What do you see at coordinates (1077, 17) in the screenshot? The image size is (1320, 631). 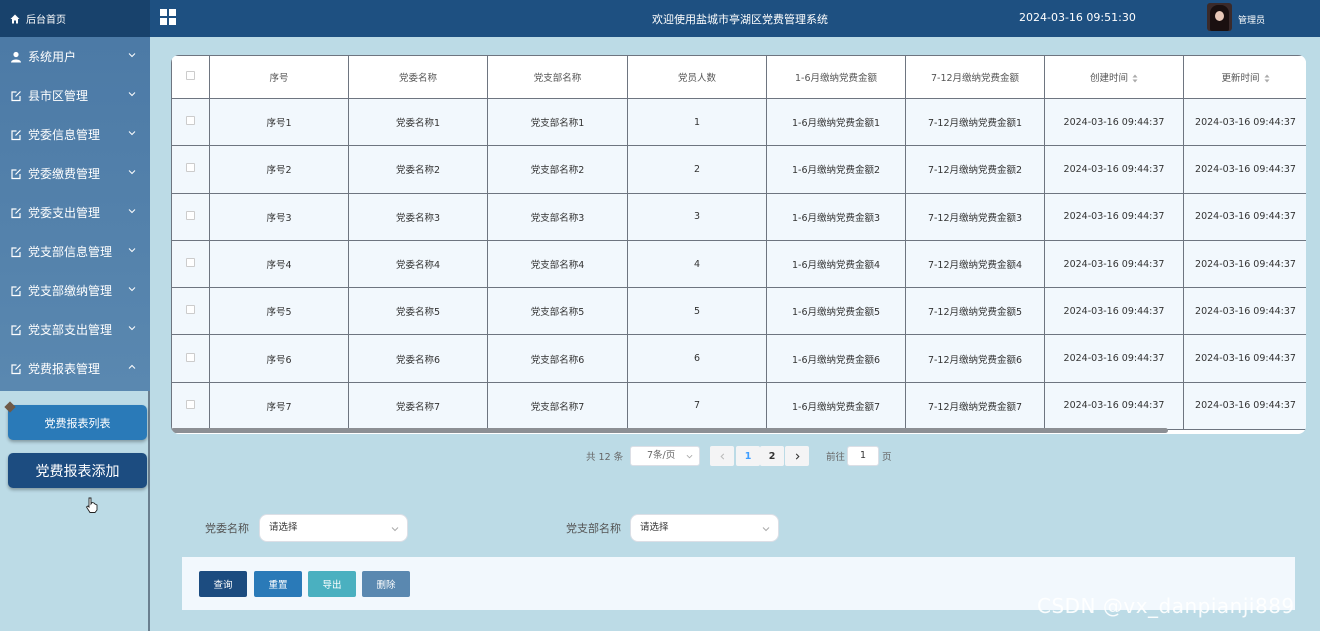 I see `datetime: 2024-03-16 09:51:30` at bounding box center [1077, 17].